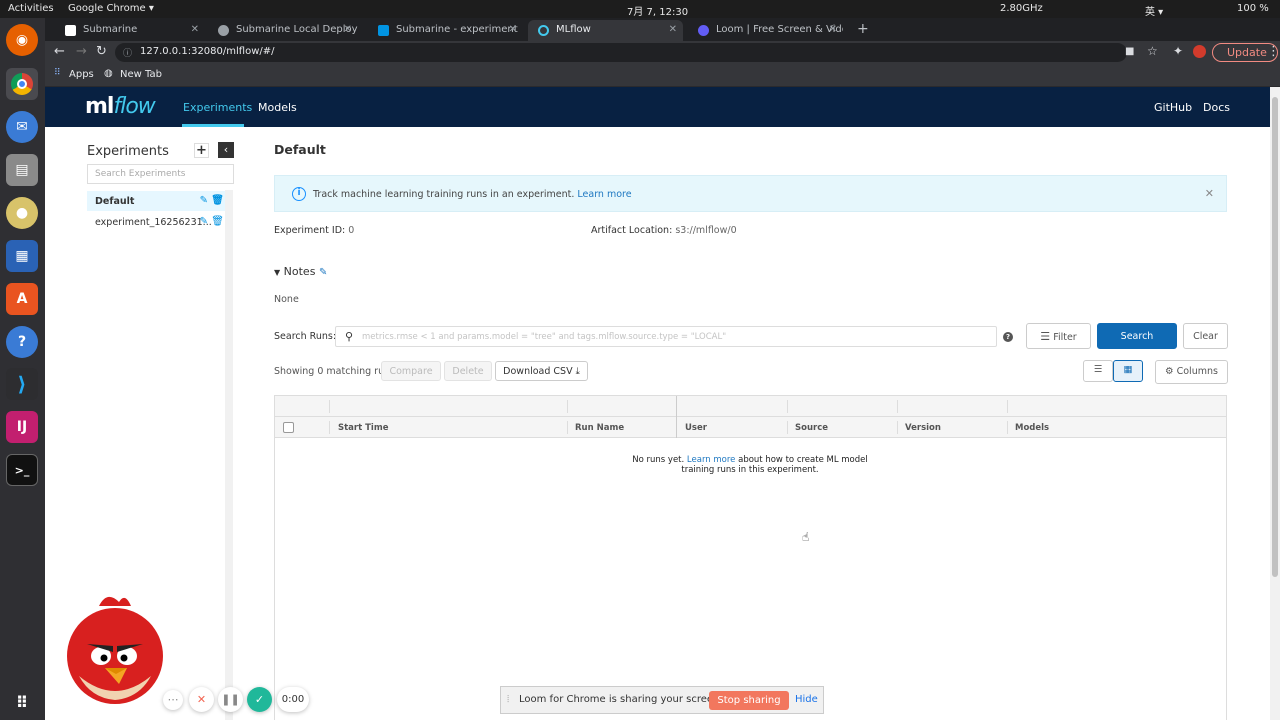  What do you see at coordinates (1098, 371) in the screenshot?
I see `list-view-button: ☰` at bounding box center [1098, 371].